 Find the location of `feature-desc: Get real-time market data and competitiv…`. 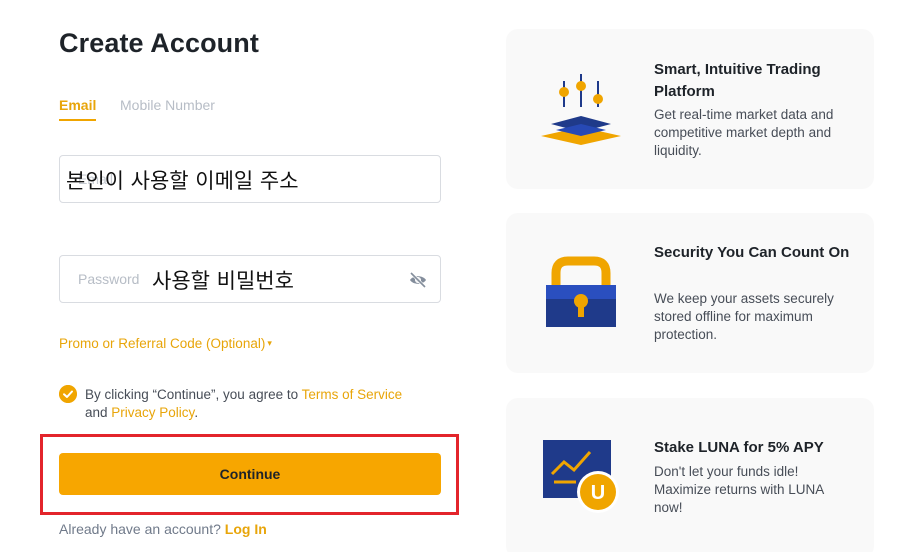

feature-desc: Get real-time market data and competitiv… is located at coordinates (744, 132).